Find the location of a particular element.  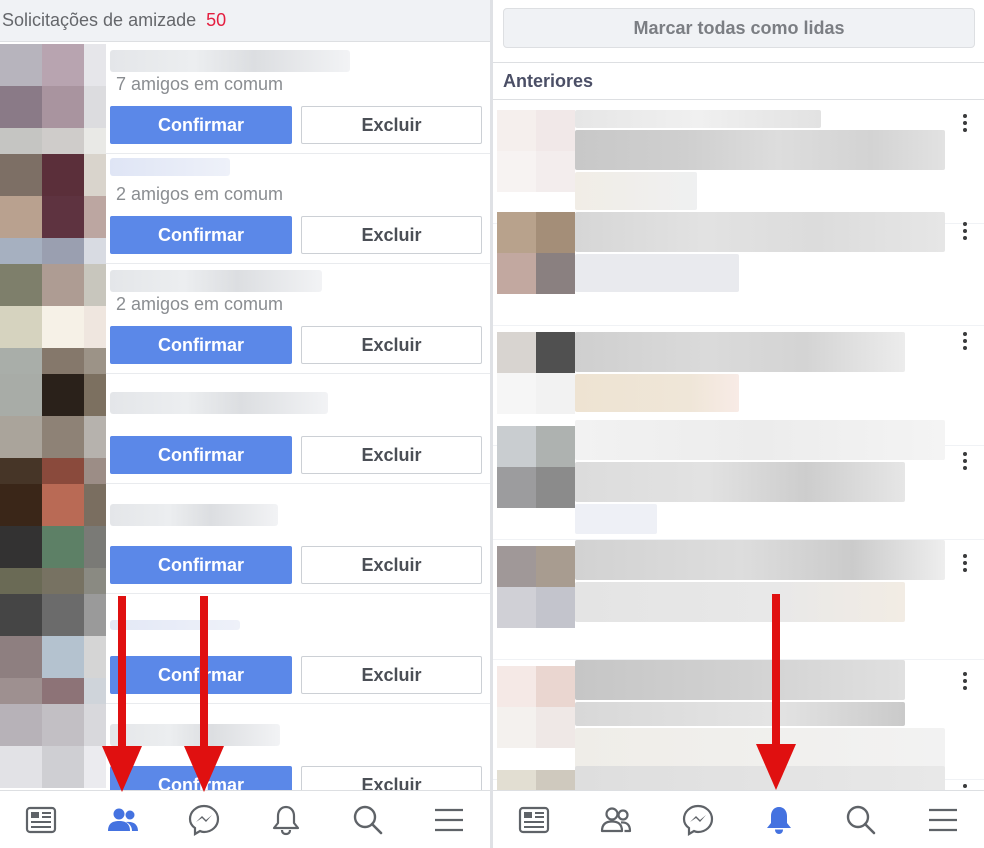

mutual-friends-text: 7 amigos em comum is located at coordinates (200, 84).